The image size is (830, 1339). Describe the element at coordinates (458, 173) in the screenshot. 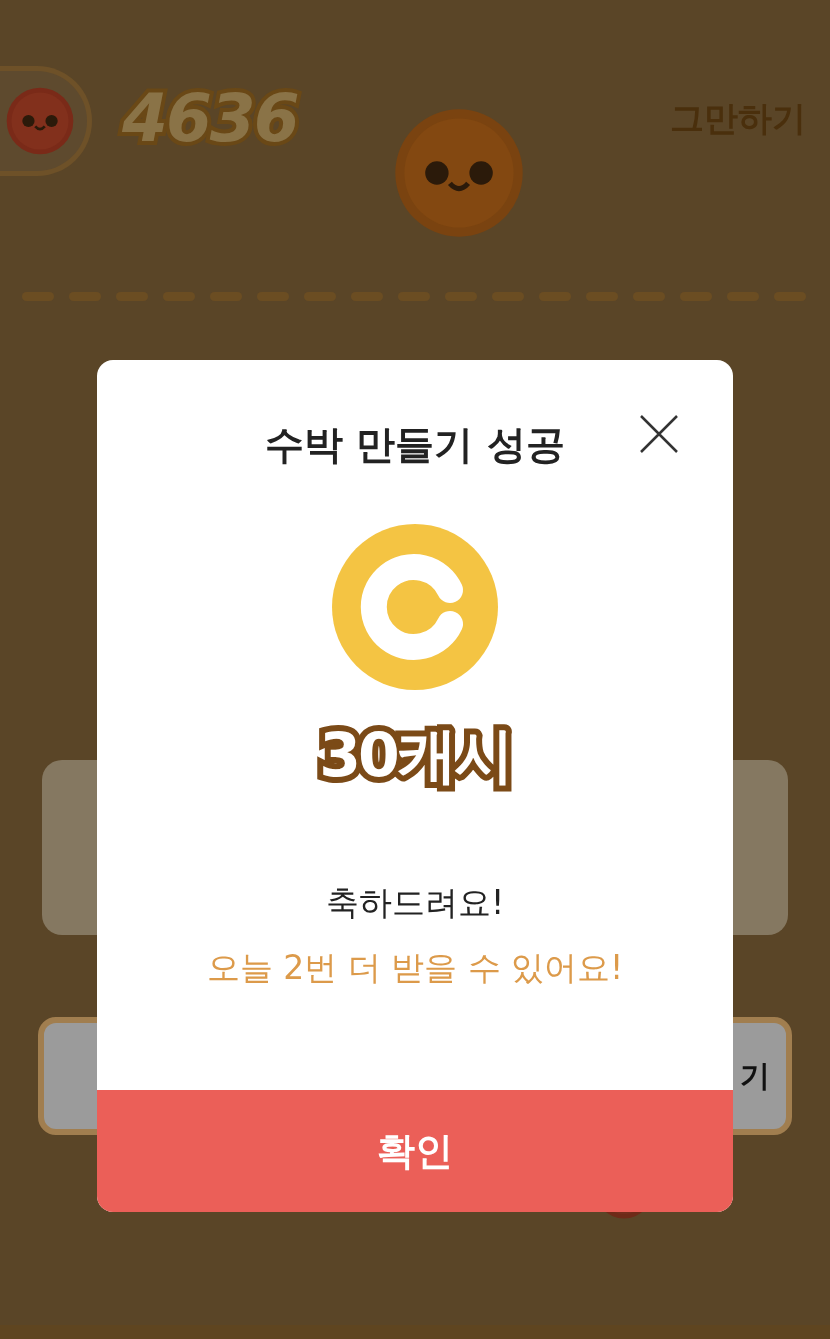

I see `fruit-icon` at that location.